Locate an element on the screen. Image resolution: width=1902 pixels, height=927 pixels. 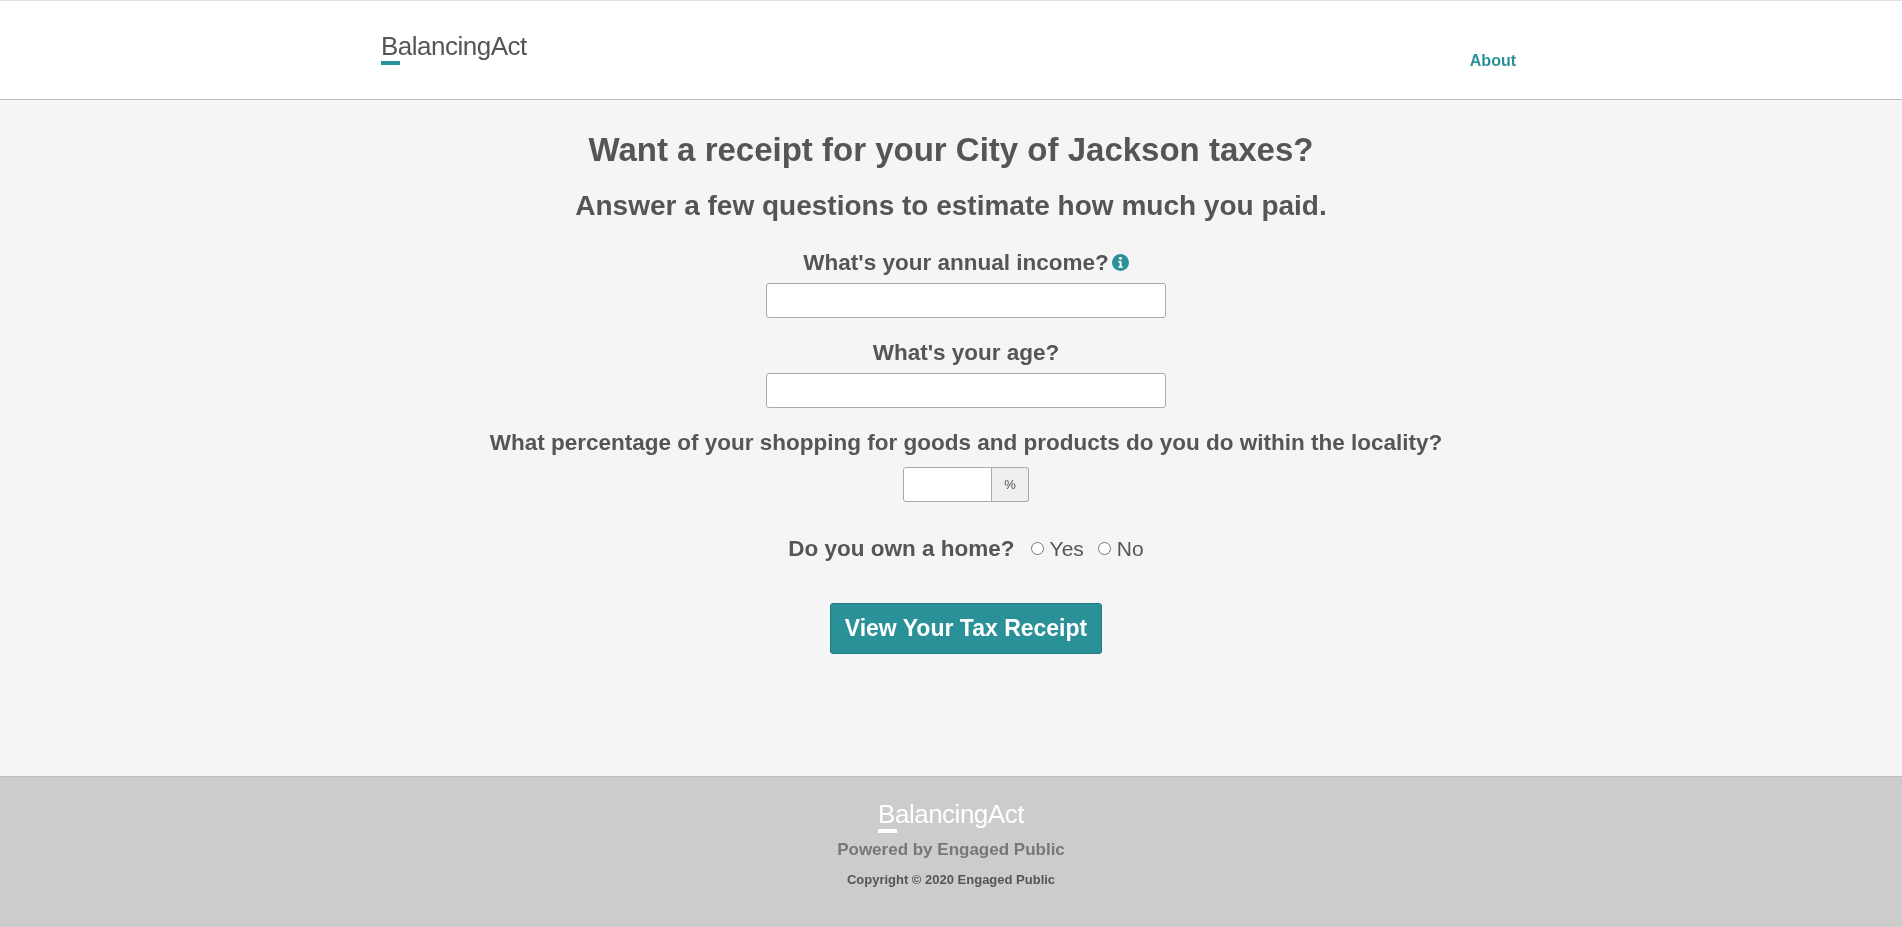
logo-text: BalancingAct is located at coordinates (454, 46).